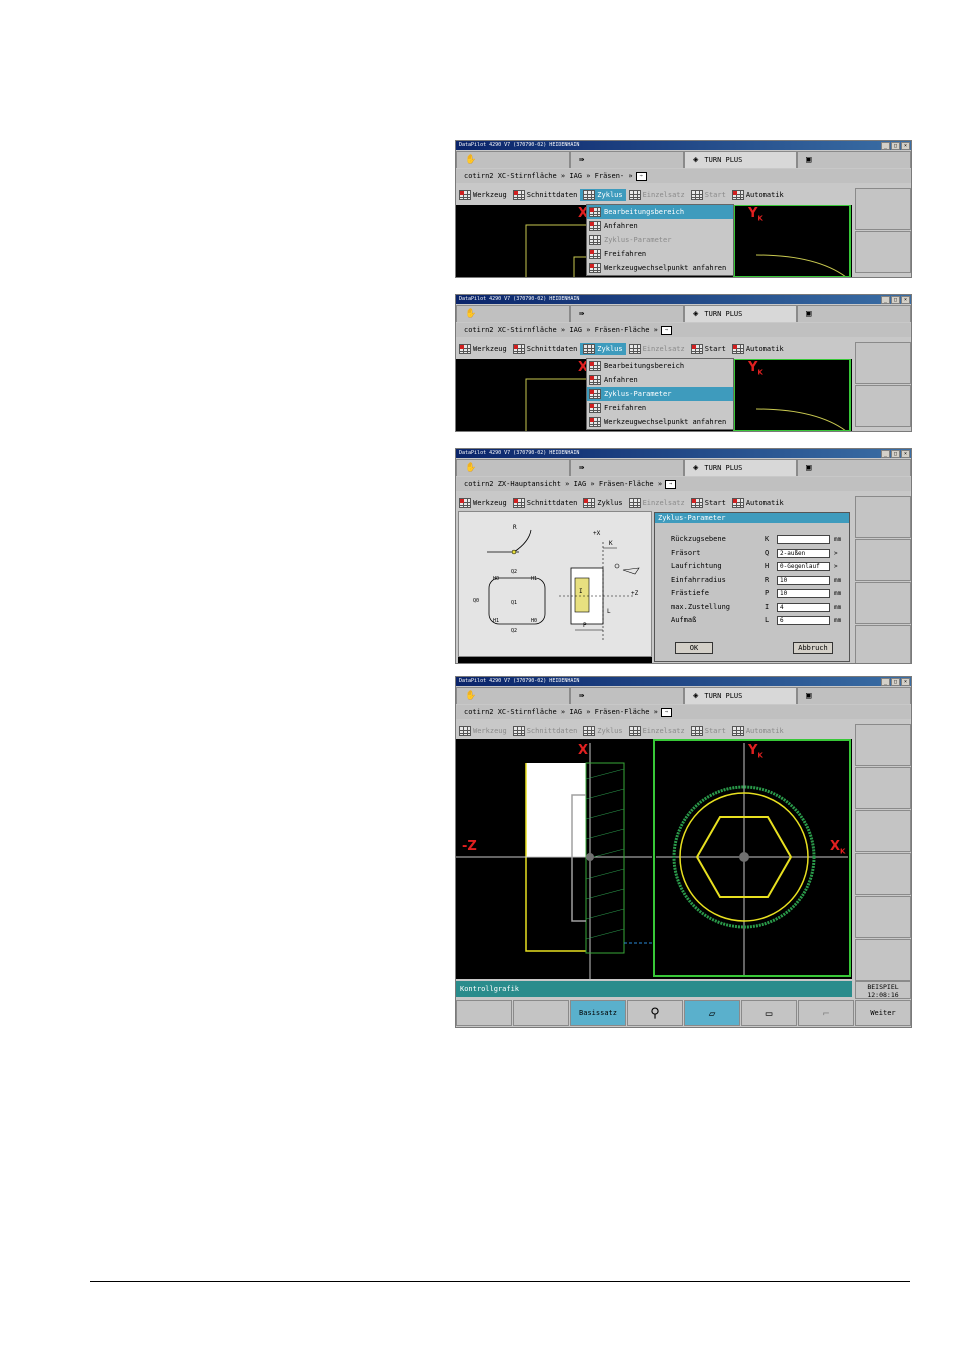 The width and height of the screenshot is (954, 1350). Describe the element at coordinates (598, 1013) in the screenshot. I see `basissatz-button: Basissatz` at that location.